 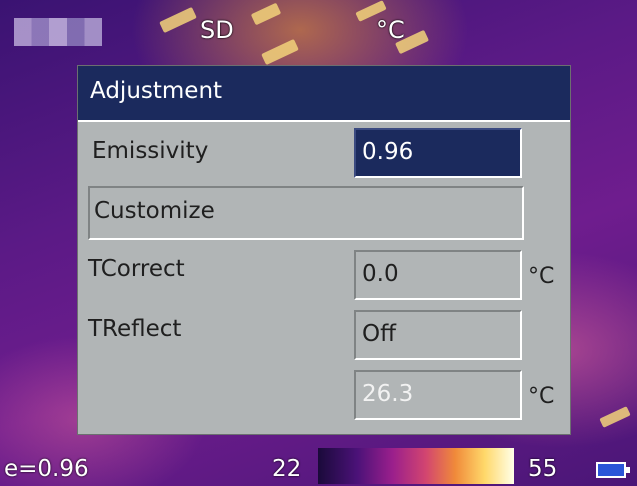 I want to click on customize-button: Customize, so click(x=306, y=213).